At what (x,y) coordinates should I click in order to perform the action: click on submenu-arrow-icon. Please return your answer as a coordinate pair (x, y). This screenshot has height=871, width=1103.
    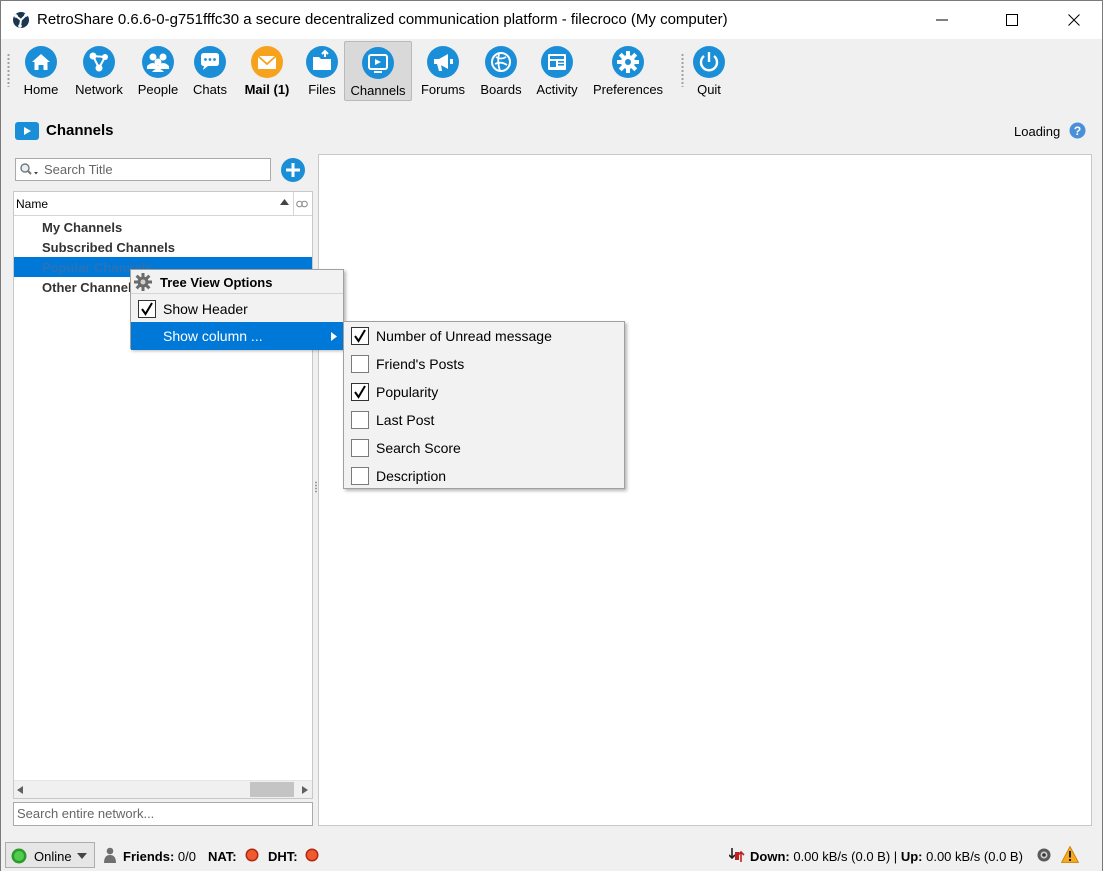
    Looking at the image, I should click on (334, 336).